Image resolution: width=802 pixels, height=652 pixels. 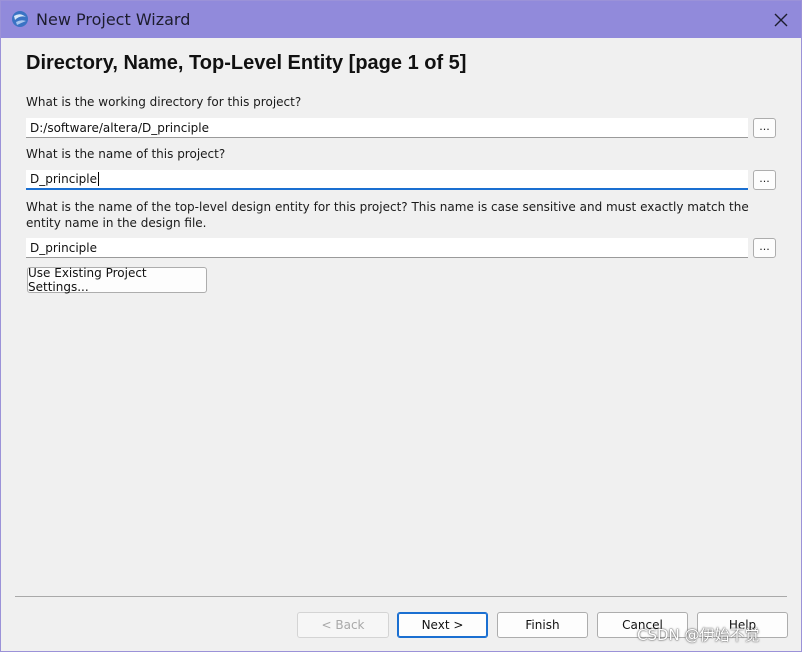 What do you see at coordinates (63, 179) in the screenshot?
I see `project-name-value: D_principle` at bounding box center [63, 179].